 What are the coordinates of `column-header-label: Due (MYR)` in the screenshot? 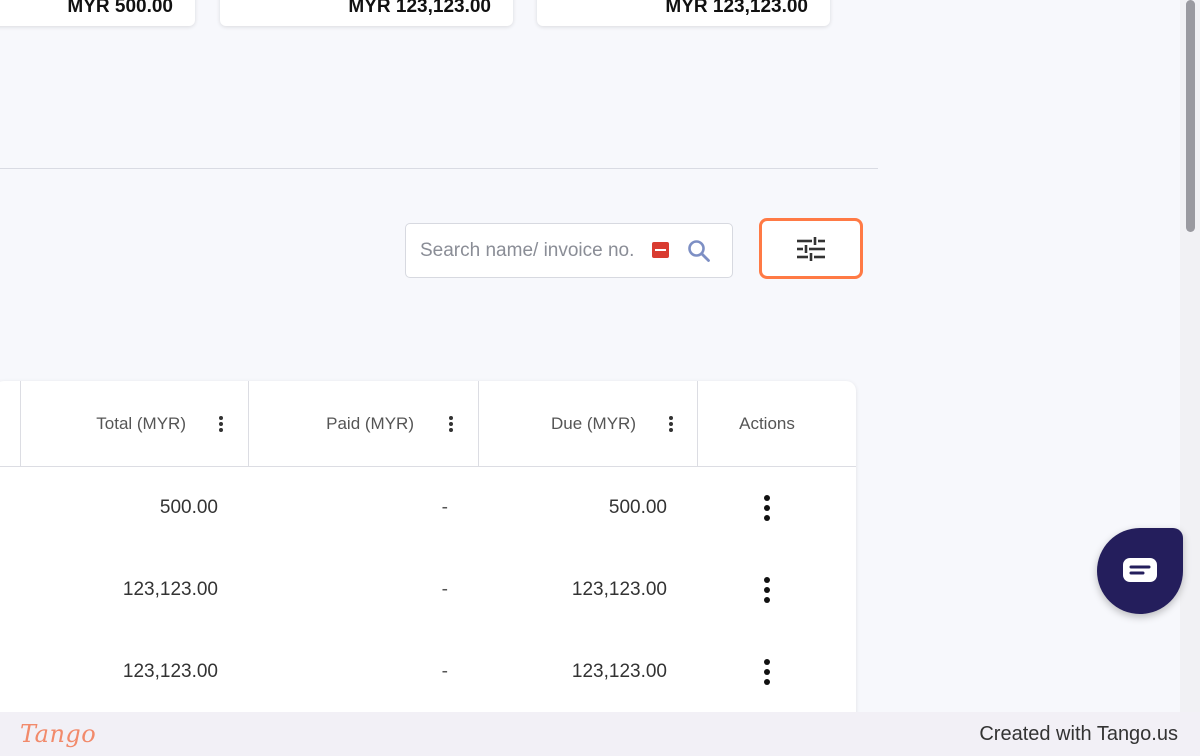 It's located at (593, 423).